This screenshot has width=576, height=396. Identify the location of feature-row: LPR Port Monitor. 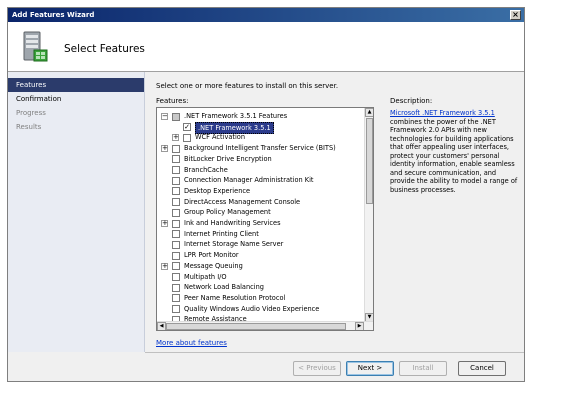
(260, 255).